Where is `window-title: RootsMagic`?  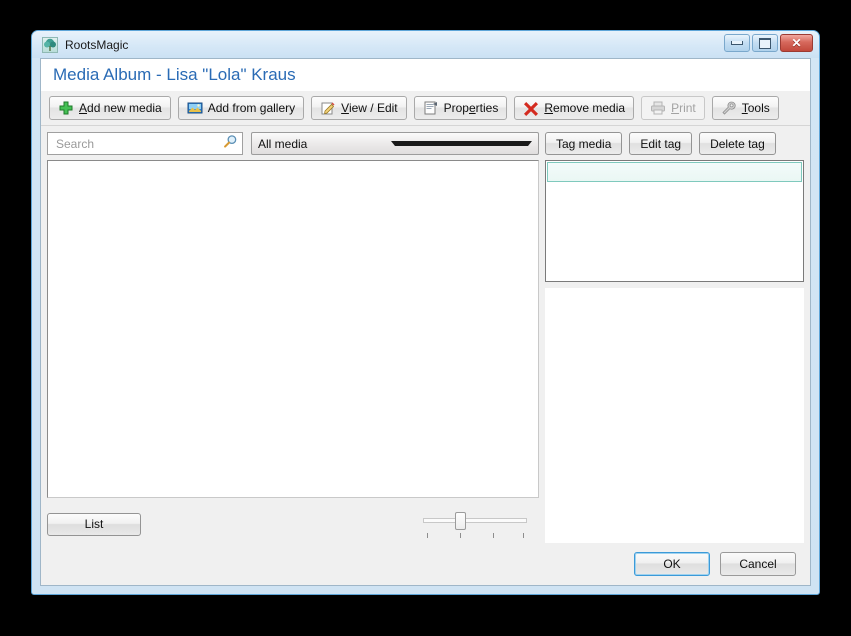
window-title: RootsMagic is located at coordinates (97, 44).